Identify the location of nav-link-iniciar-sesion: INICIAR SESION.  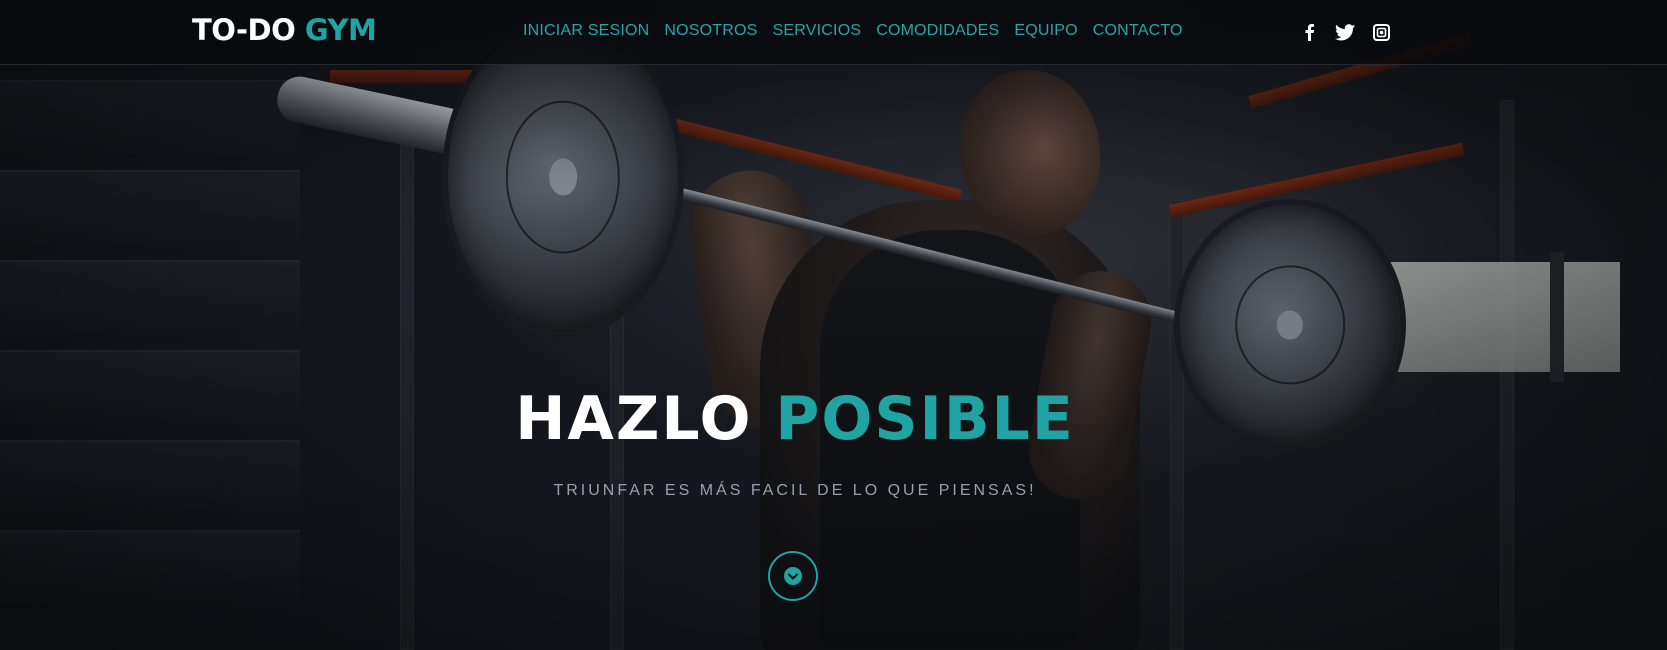
(586, 31).